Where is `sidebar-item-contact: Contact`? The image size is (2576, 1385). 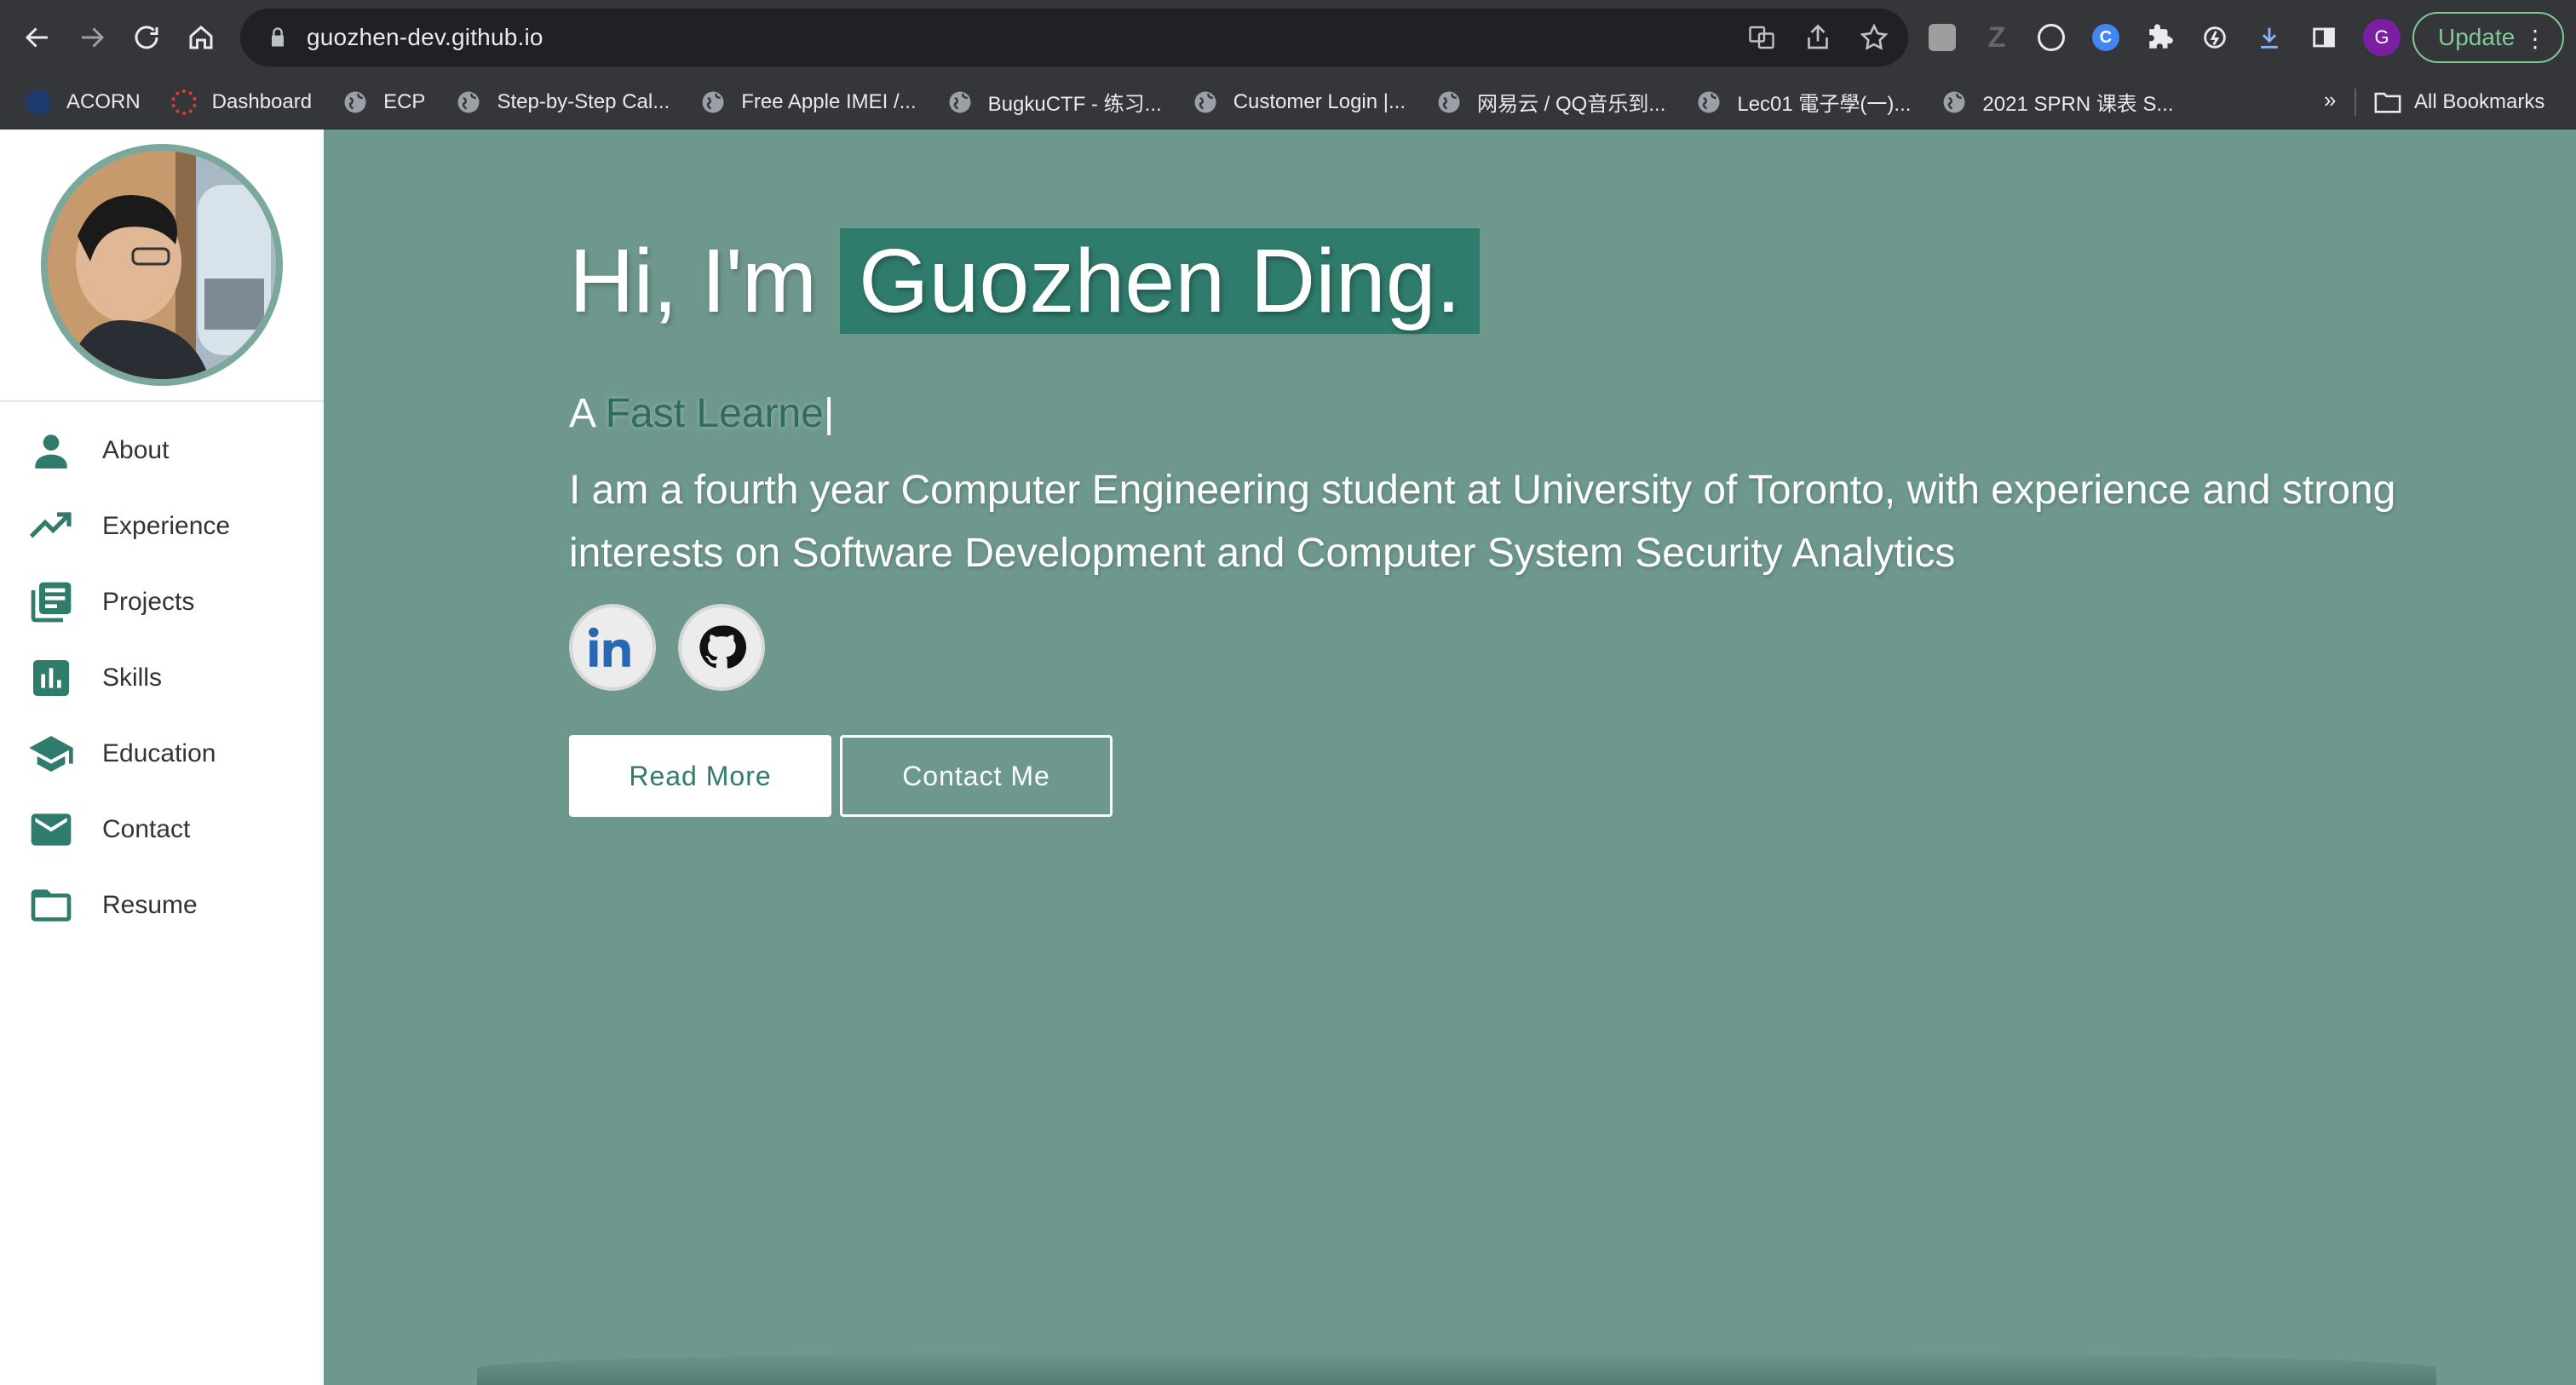
sidebar-item-contact: Contact is located at coordinates (162, 829).